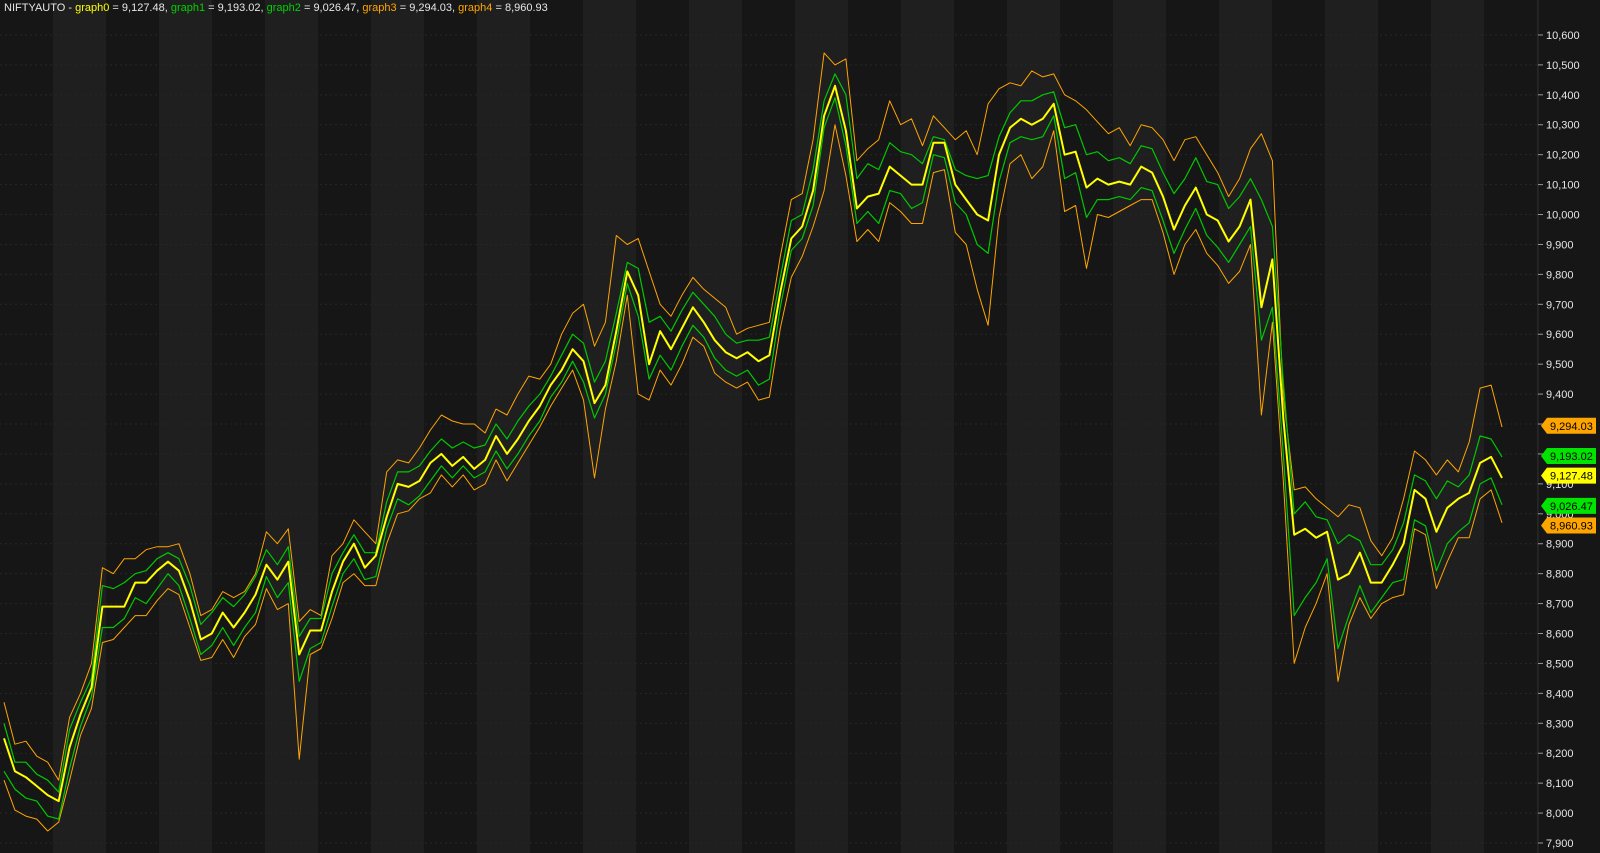 The image size is (1600, 853). What do you see at coordinates (92, 8) in the screenshot?
I see `legend-graph0-name: graph0` at bounding box center [92, 8].